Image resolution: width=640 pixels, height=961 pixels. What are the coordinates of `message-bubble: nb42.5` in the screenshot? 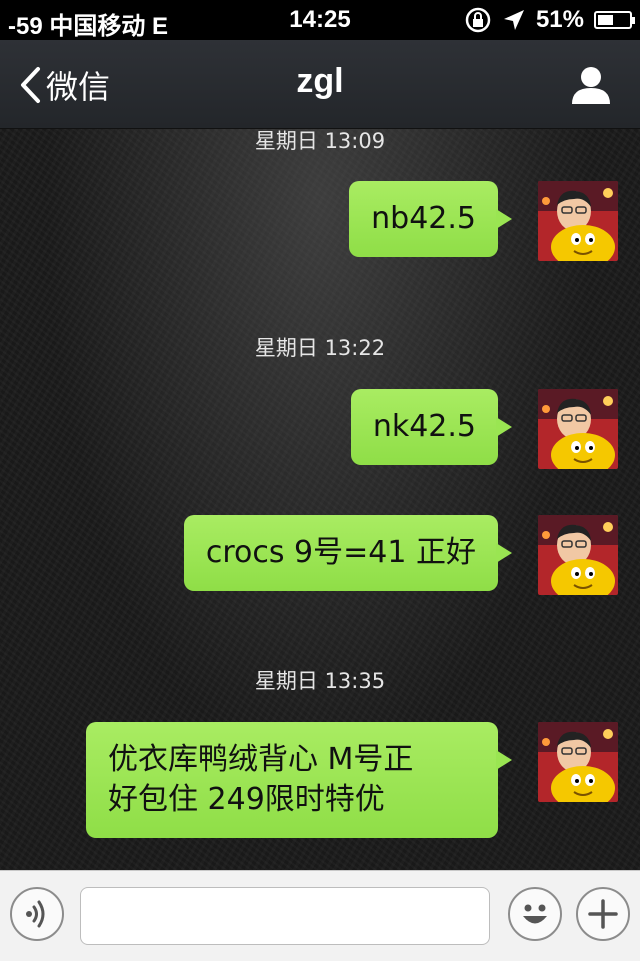 It's located at (430, 219).